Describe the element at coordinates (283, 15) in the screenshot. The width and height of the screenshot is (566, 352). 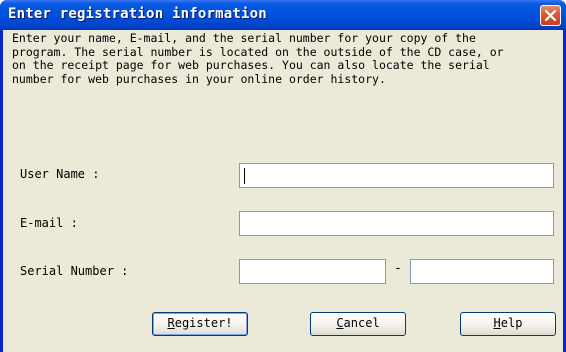
I see `title-bar: Enter registration information` at that location.